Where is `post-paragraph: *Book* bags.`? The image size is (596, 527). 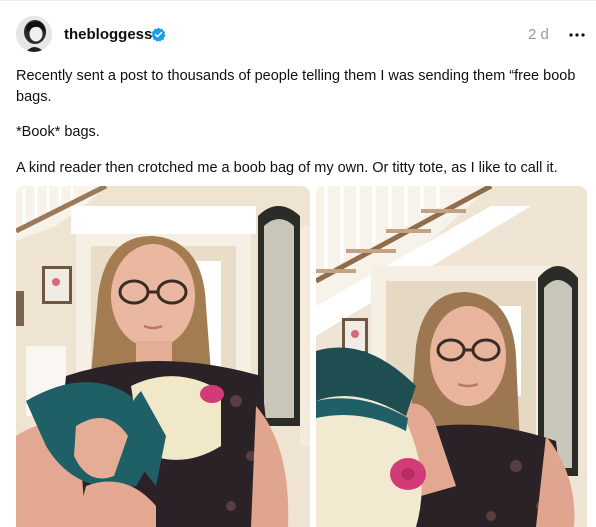
post-paragraph: *Book* bags. is located at coordinates (58, 132).